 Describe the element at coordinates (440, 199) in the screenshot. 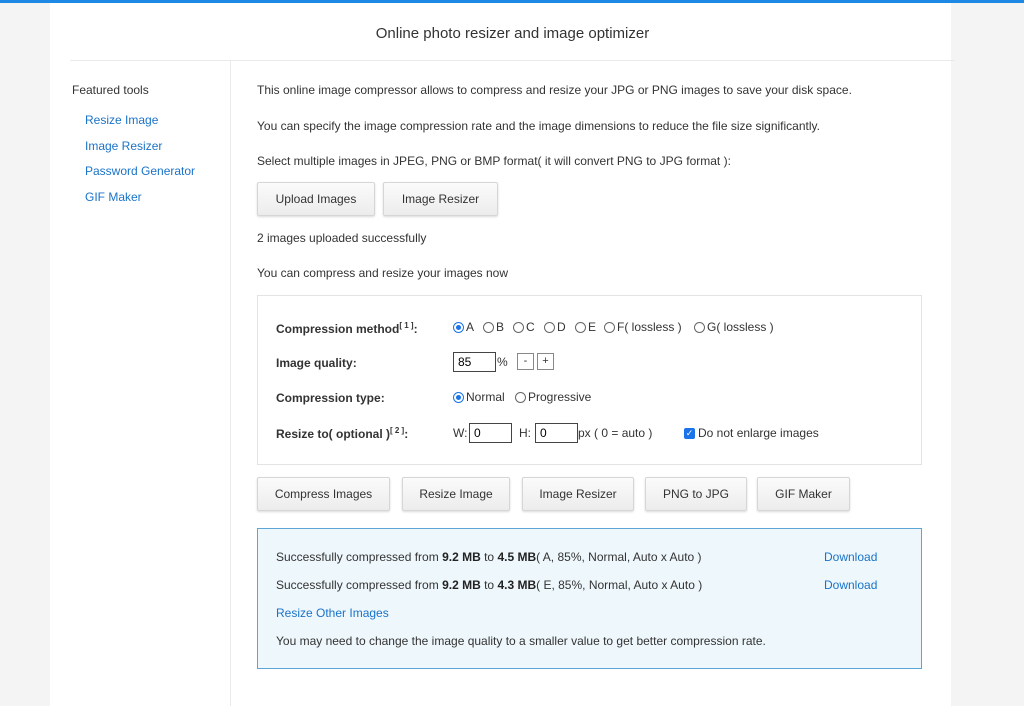

I see `image-resizer-button: Image Resizer` at that location.